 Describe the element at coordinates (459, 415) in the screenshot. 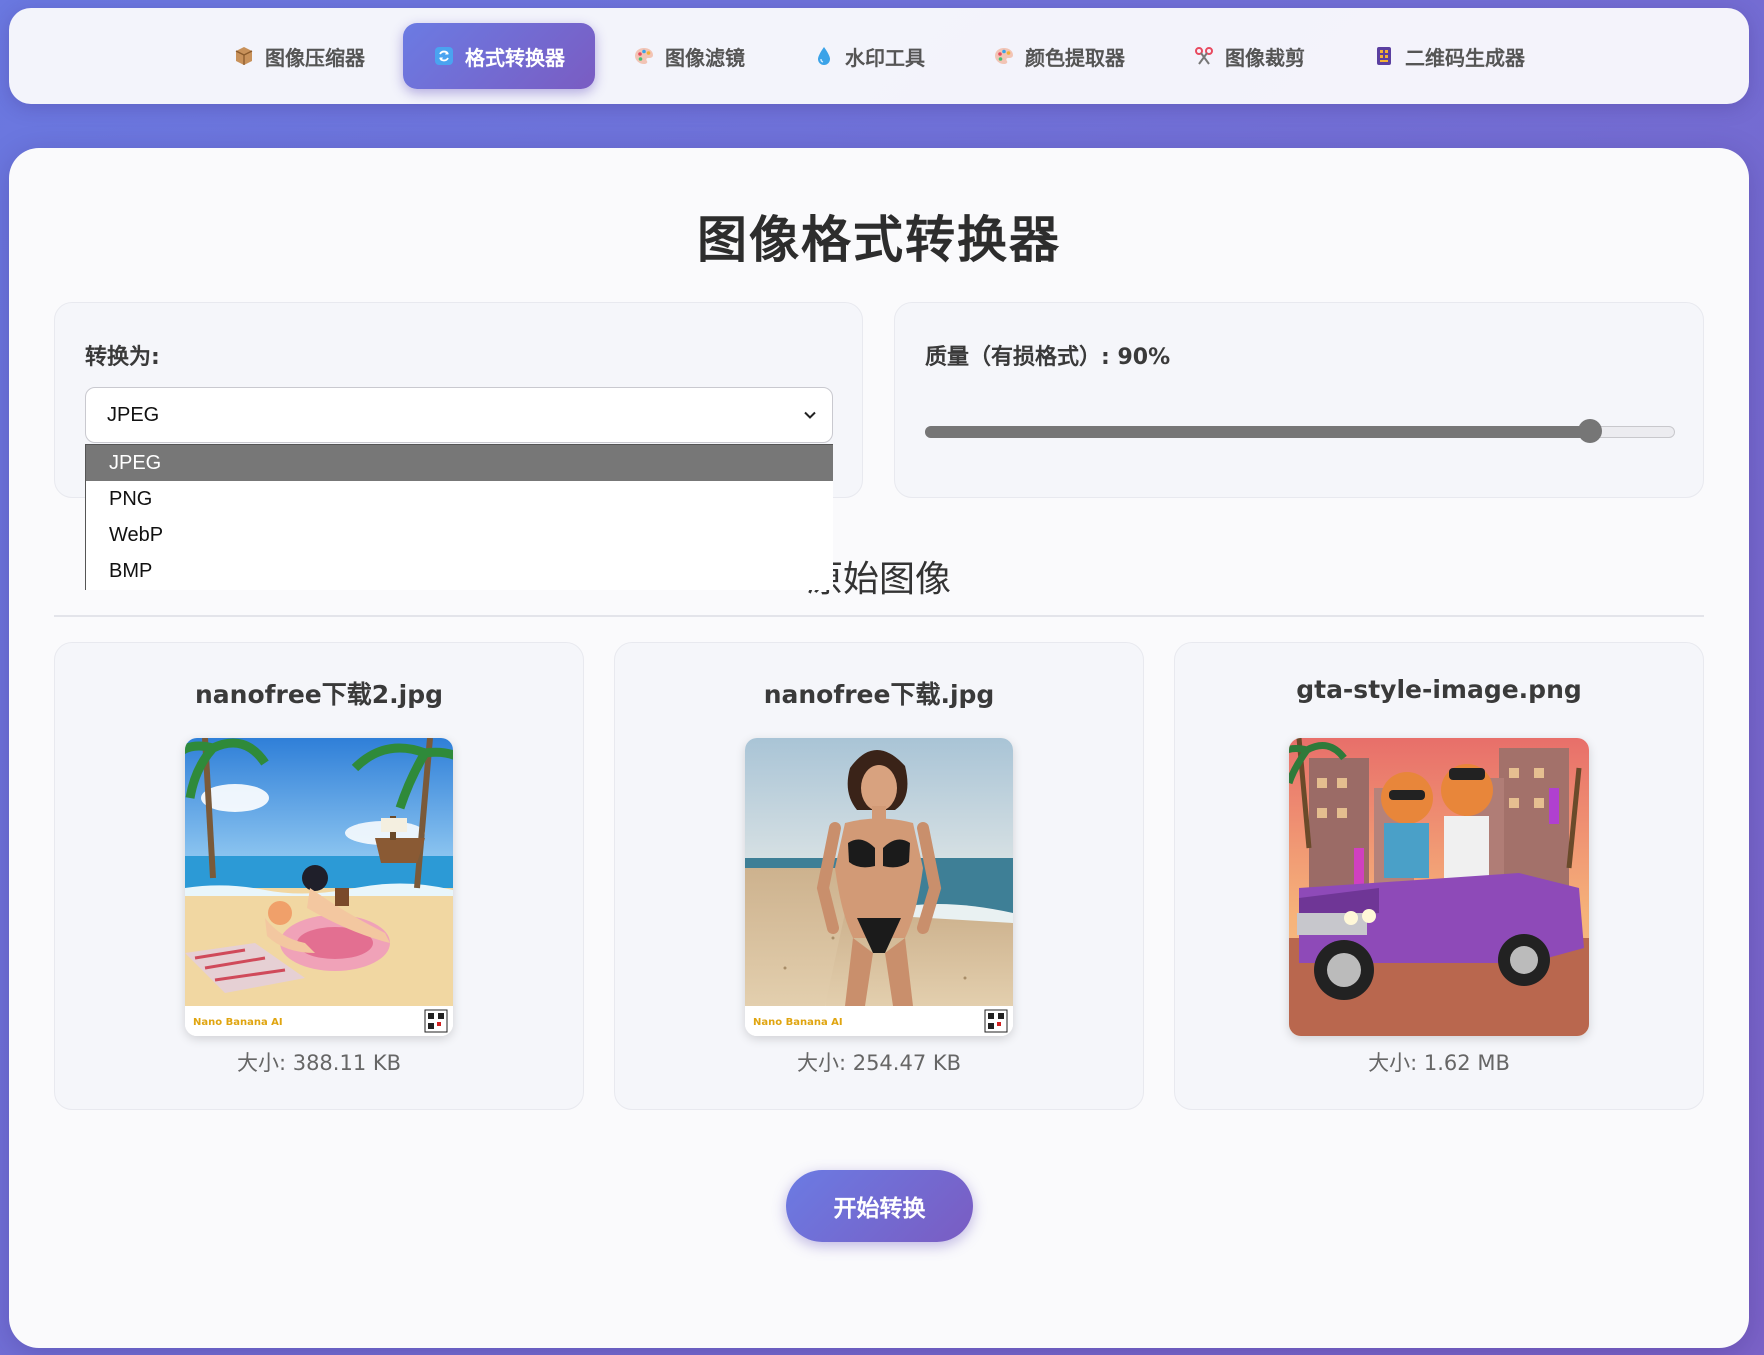

I see `format-select: JPEG` at that location.